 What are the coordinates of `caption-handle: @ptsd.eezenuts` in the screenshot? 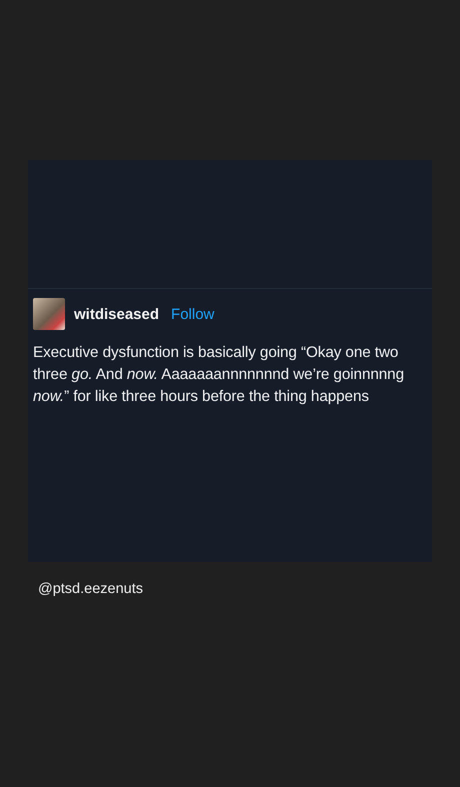 It's located at (91, 589).